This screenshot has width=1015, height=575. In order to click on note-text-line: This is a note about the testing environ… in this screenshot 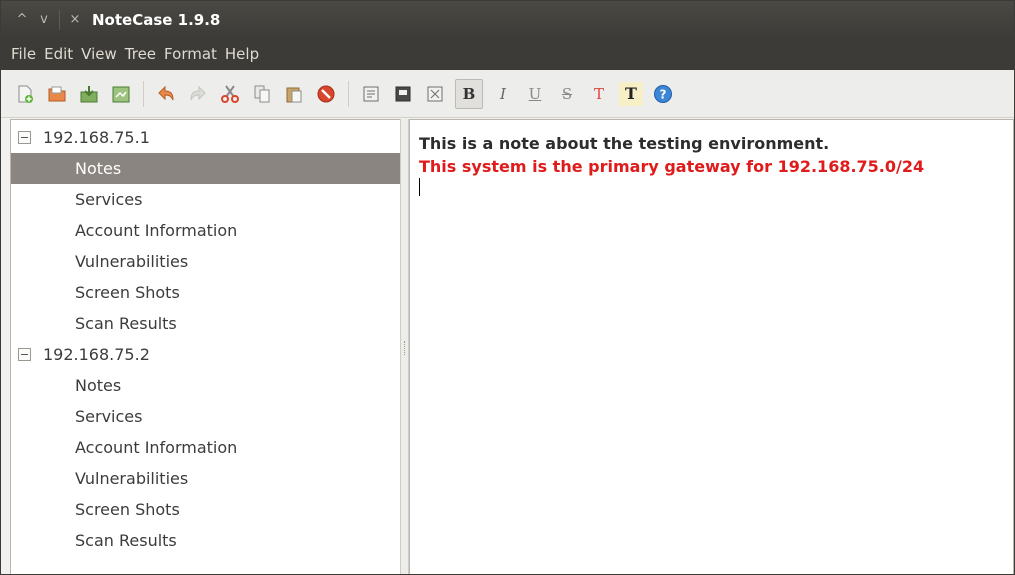, I will do `click(624, 143)`.